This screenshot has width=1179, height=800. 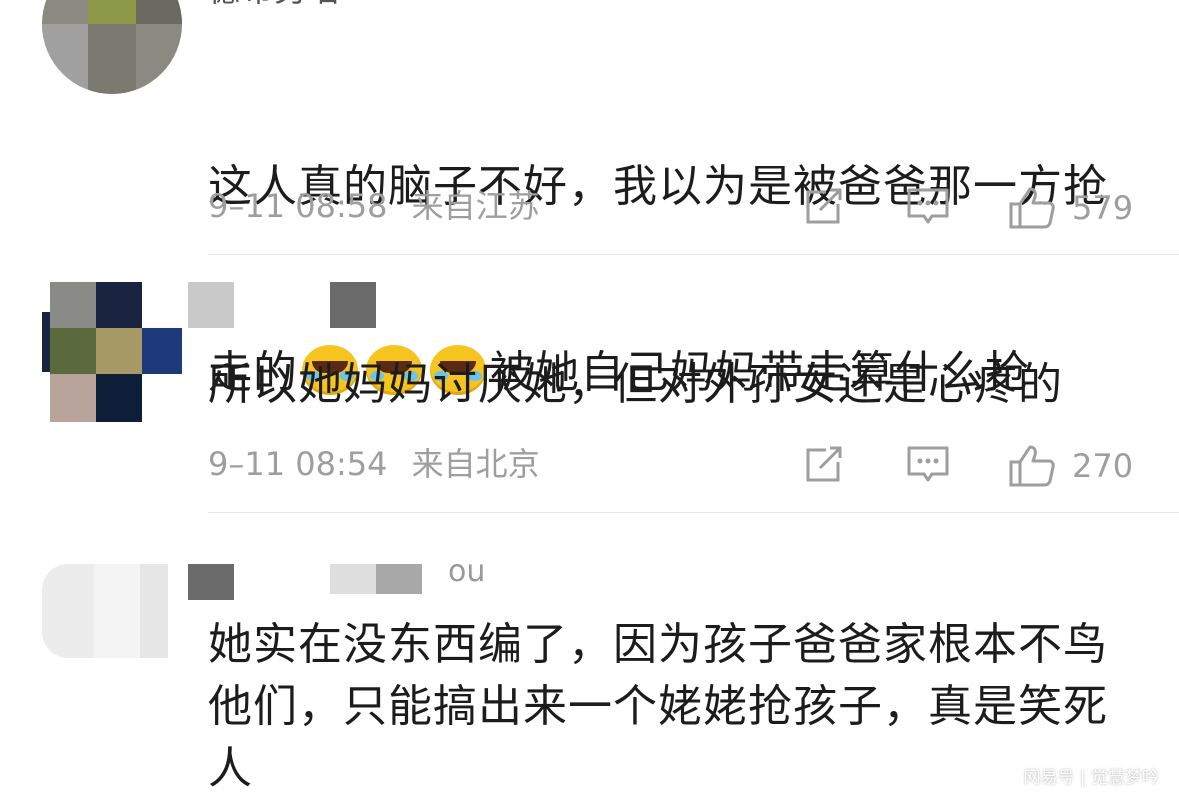 What do you see at coordinates (467, 571) in the screenshot?
I see `username-fragment: ou` at bounding box center [467, 571].